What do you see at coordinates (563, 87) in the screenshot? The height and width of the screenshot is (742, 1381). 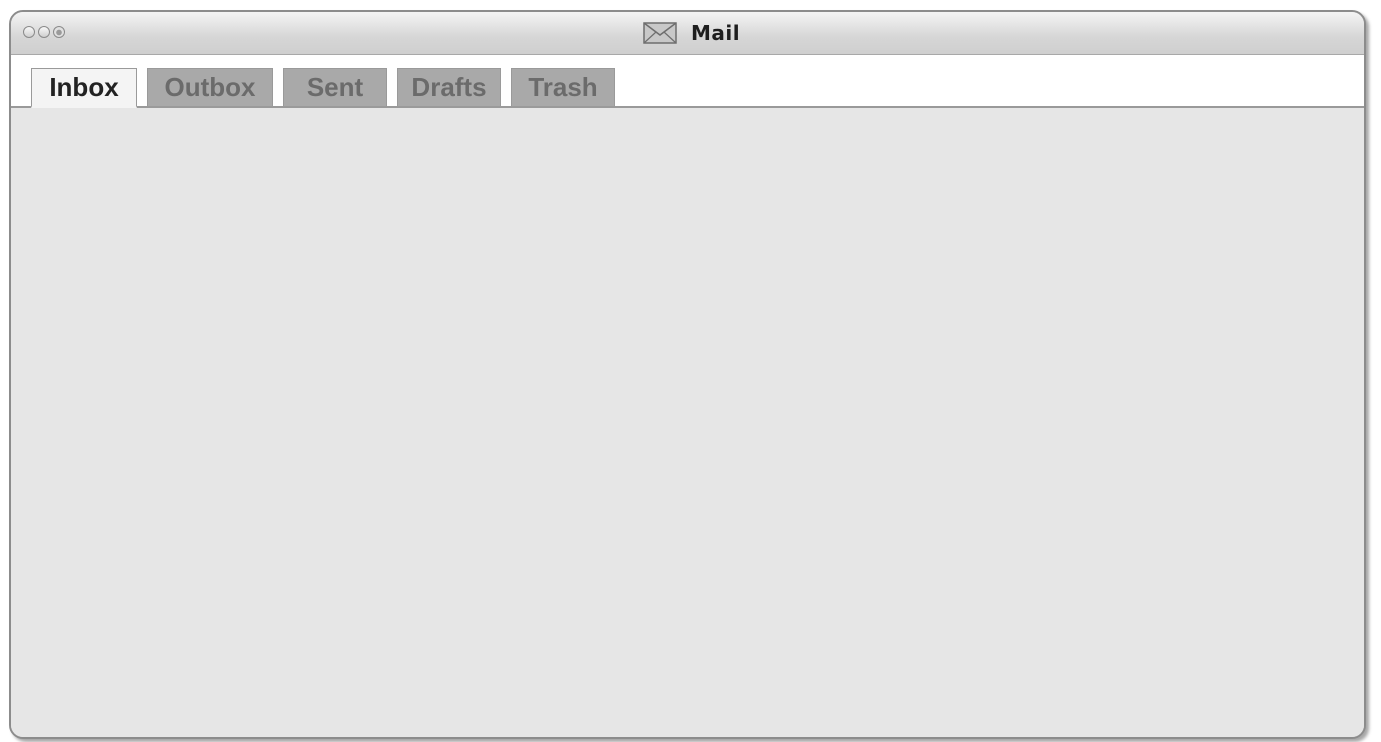 I see `tab-trash: Trash` at bounding box center [563, 87].